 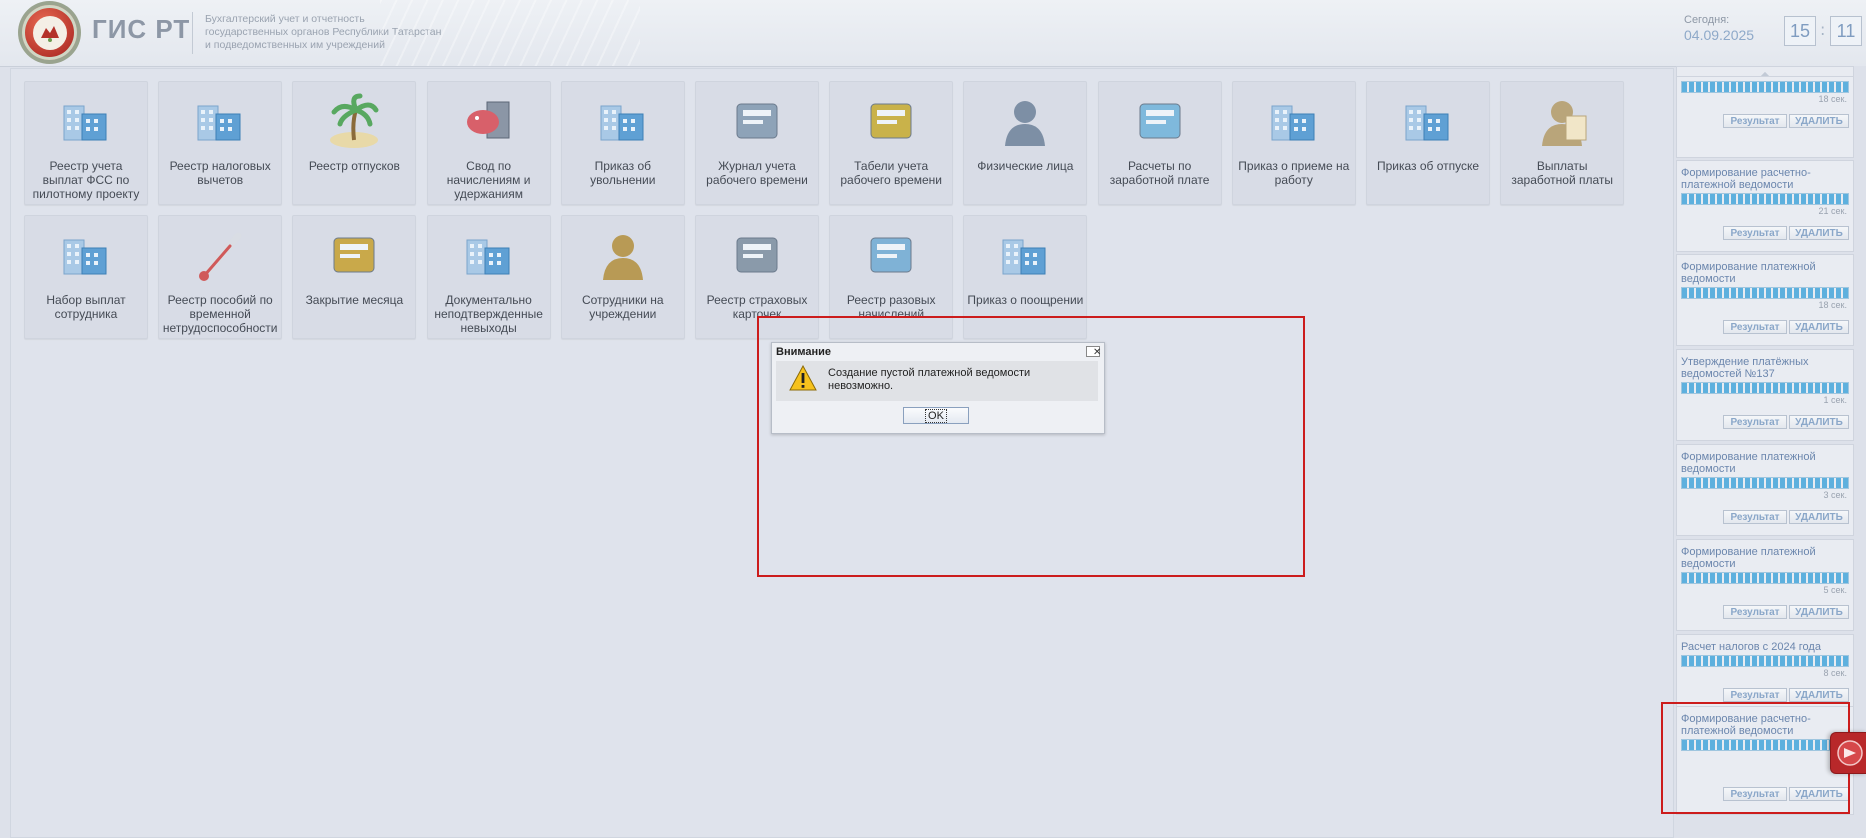 What do you see at coordinates (1751, 647) in the screenshot?
I see `task-name: Расчет налогов с 2024 года` at bounding box center [1751, 647].